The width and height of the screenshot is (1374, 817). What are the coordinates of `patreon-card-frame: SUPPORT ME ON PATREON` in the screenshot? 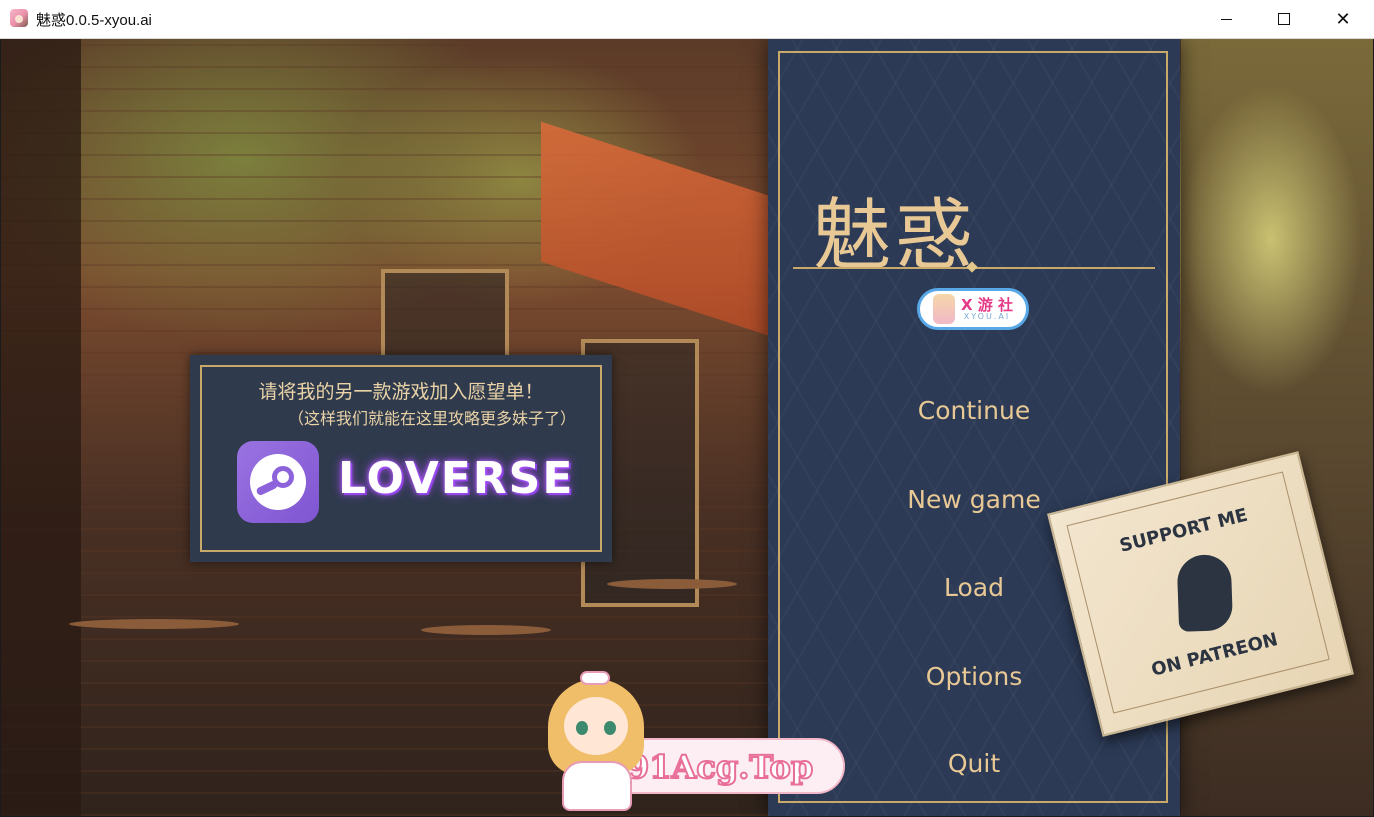 It's located at (1198, 592).